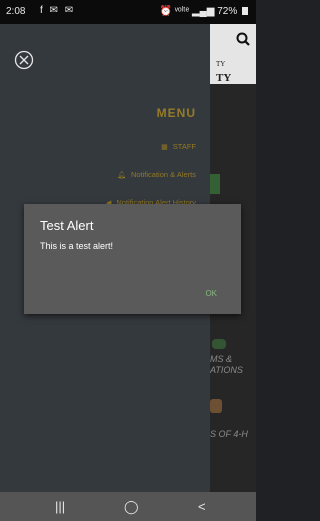 The width and height of the screenshot is (320, 521). I want to click on system-icons: ⏰ ᵛᵒˡᵗᵉ ▂▄▆ 72%, so click(203, 11).